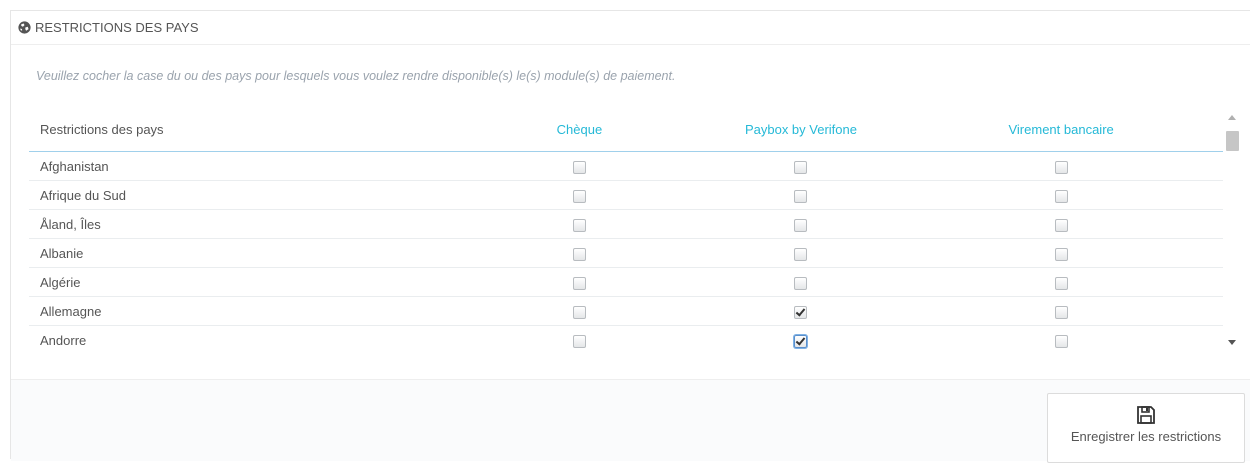 The image size is (1250, 463). What do you see at coordinates (630, 339) in the screenshot?
I see `table-row: Andorre` at bounding box center [630, 339].